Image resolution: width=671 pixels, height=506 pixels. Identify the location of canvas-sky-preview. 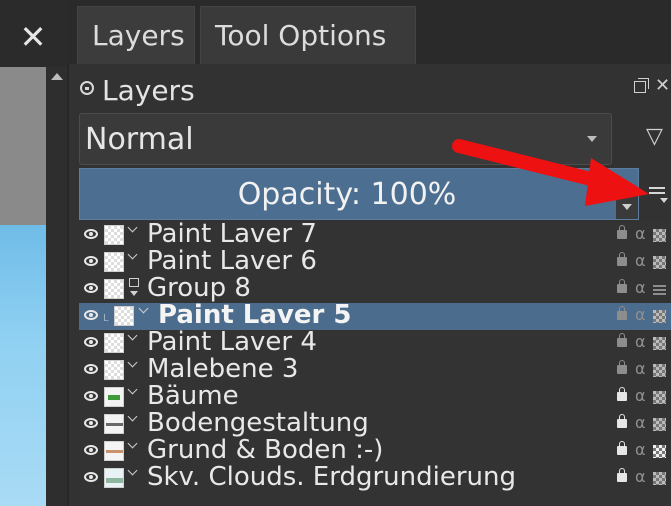
(23, 365).